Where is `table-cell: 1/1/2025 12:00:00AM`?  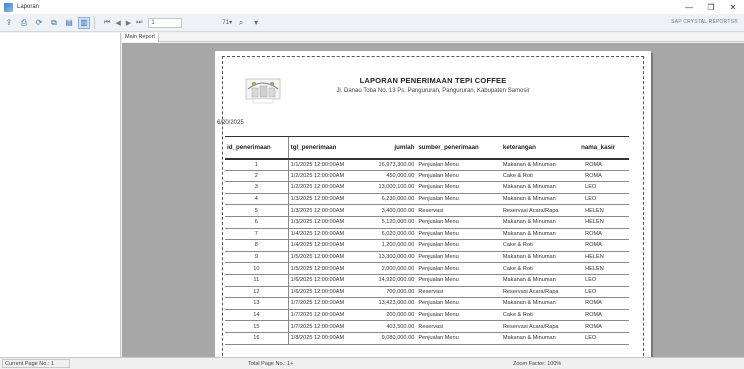 table-cell: 1/1/2025 12:00:00AM is located at coordinates (326, 164).